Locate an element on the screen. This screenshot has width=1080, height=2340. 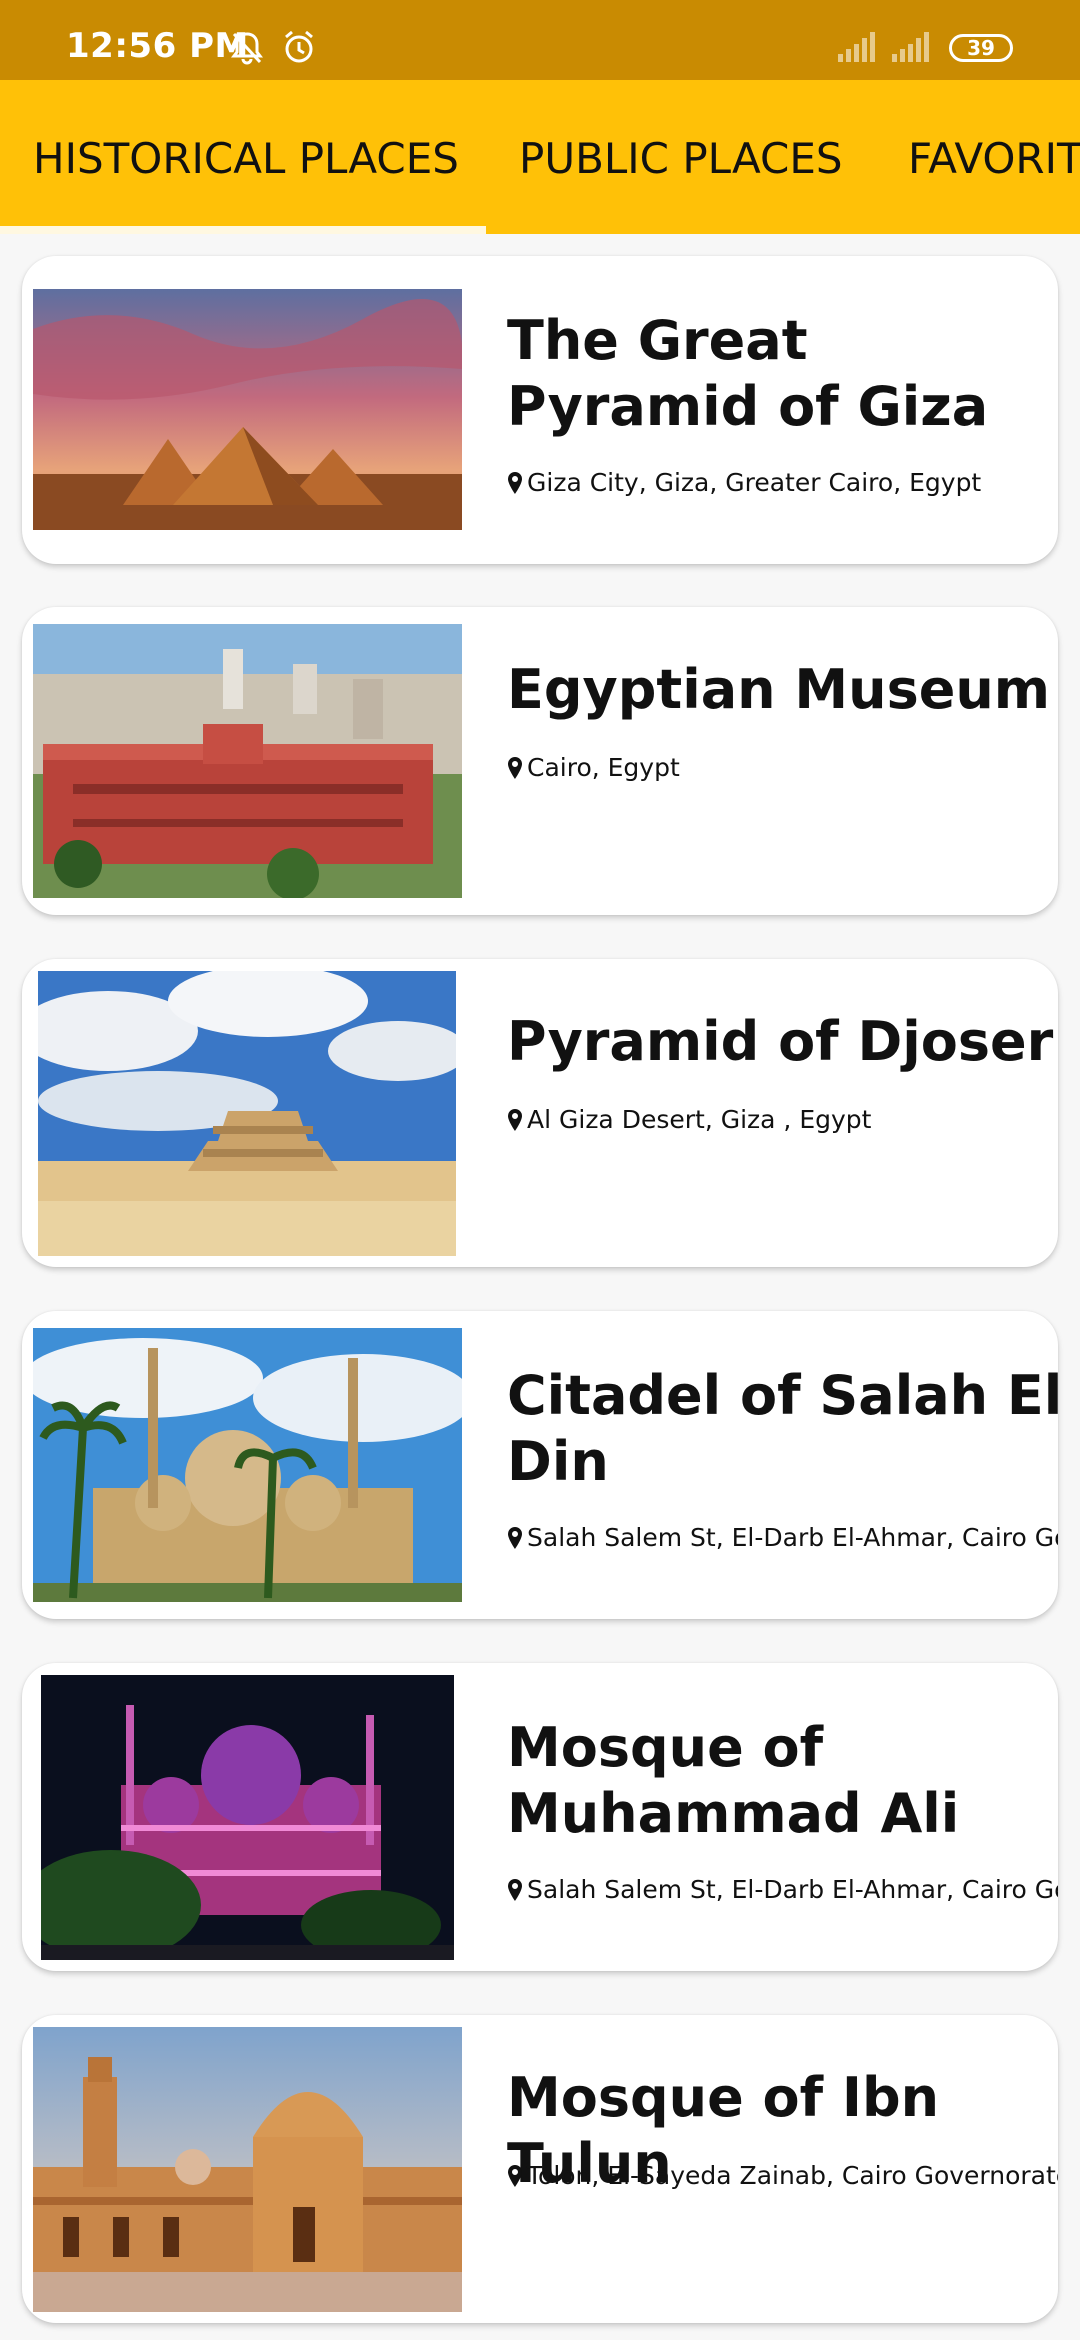
tab-public-places: PUBLIC PLACES is located at coordinates (681, 157).